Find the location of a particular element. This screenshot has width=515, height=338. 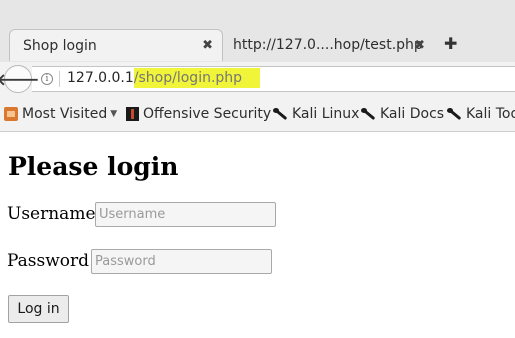

folder-icon is located at coordinates (11, 114).